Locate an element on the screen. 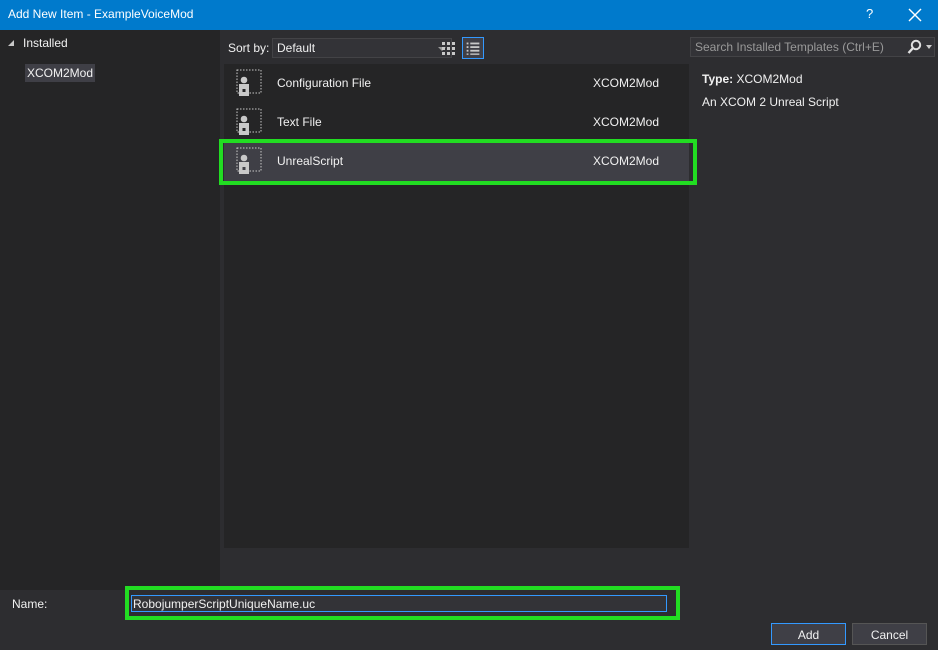  grid-view-icon is located at coordinates (448, 48).